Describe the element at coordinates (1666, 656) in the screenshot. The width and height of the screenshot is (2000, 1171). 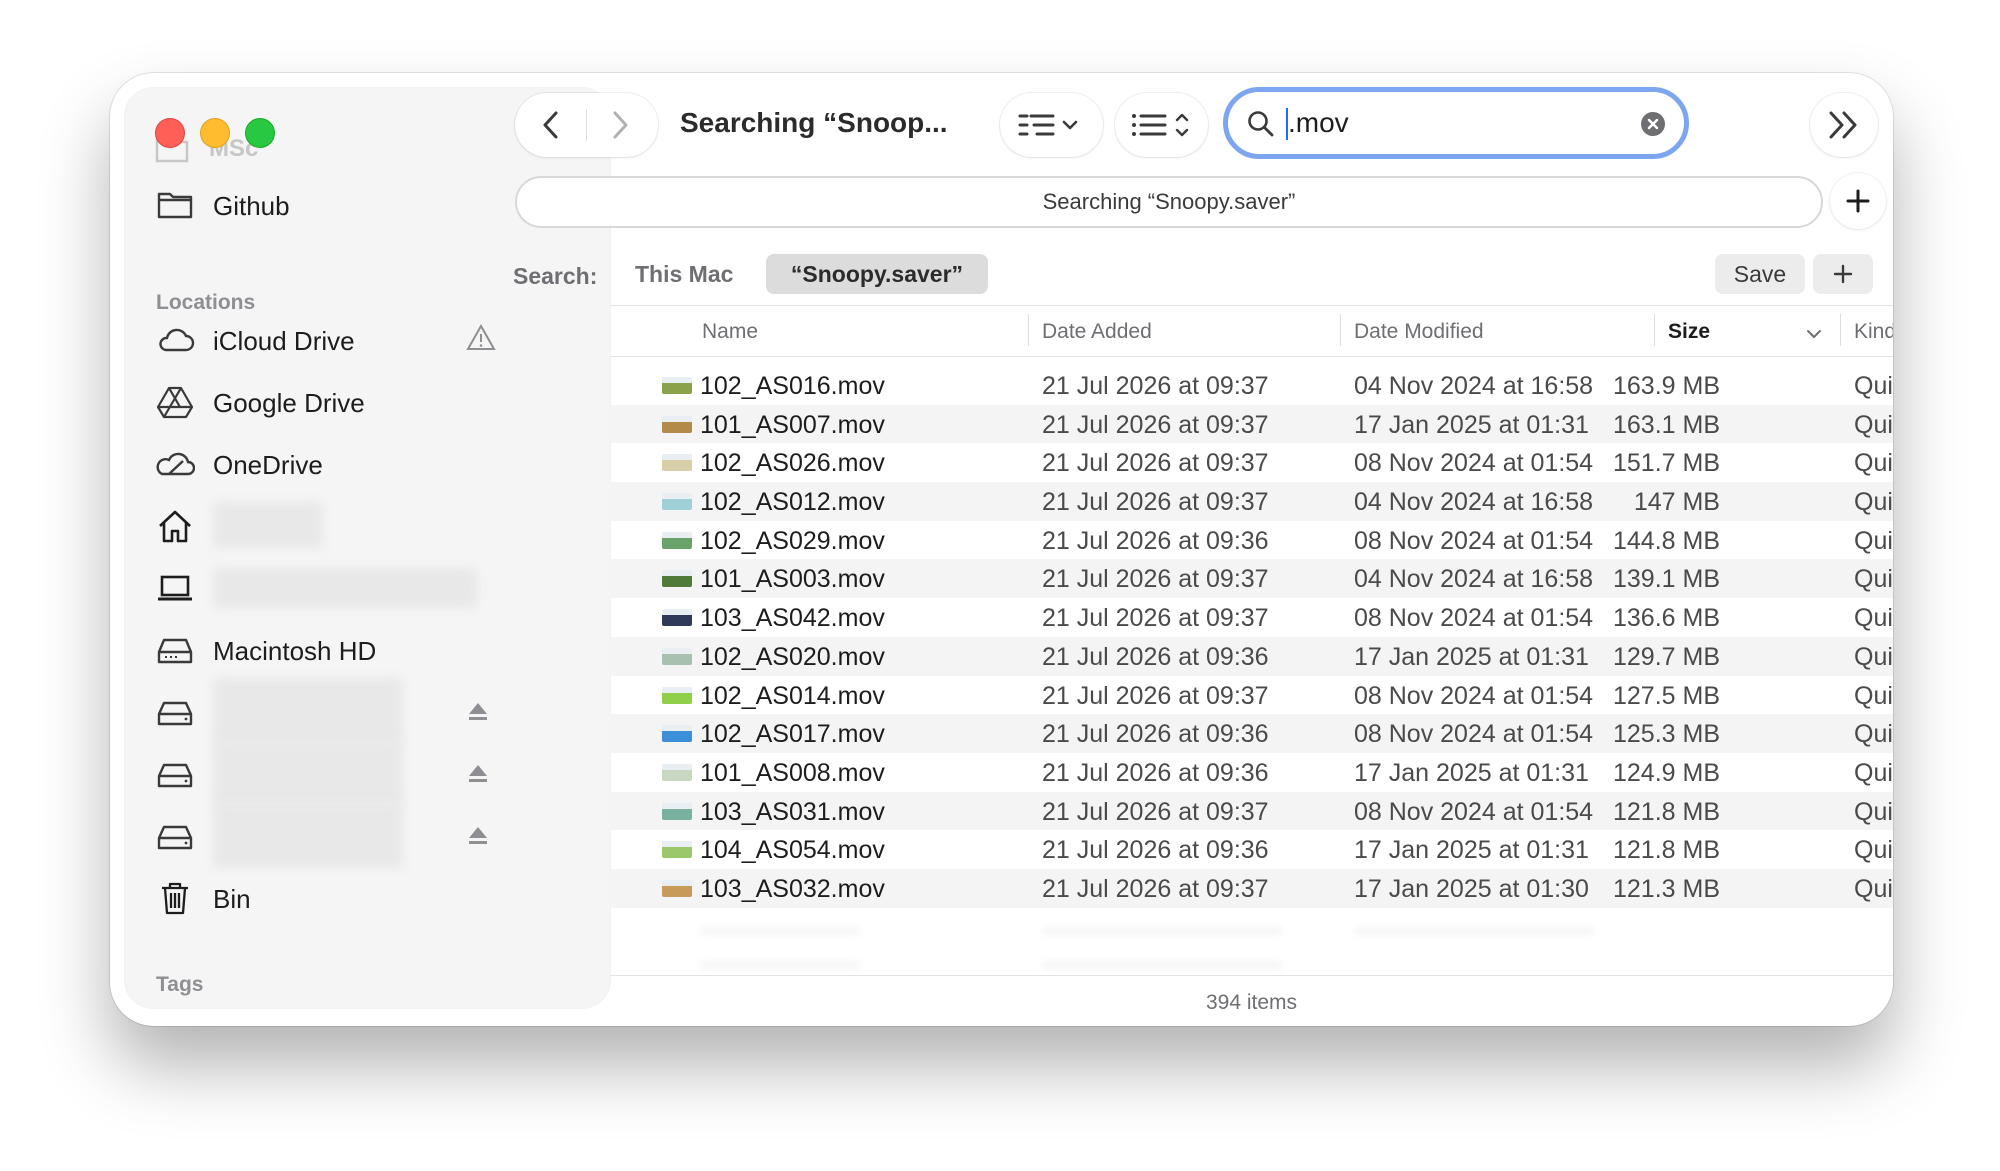
I see `file-size: 129.7 MB` at that location.